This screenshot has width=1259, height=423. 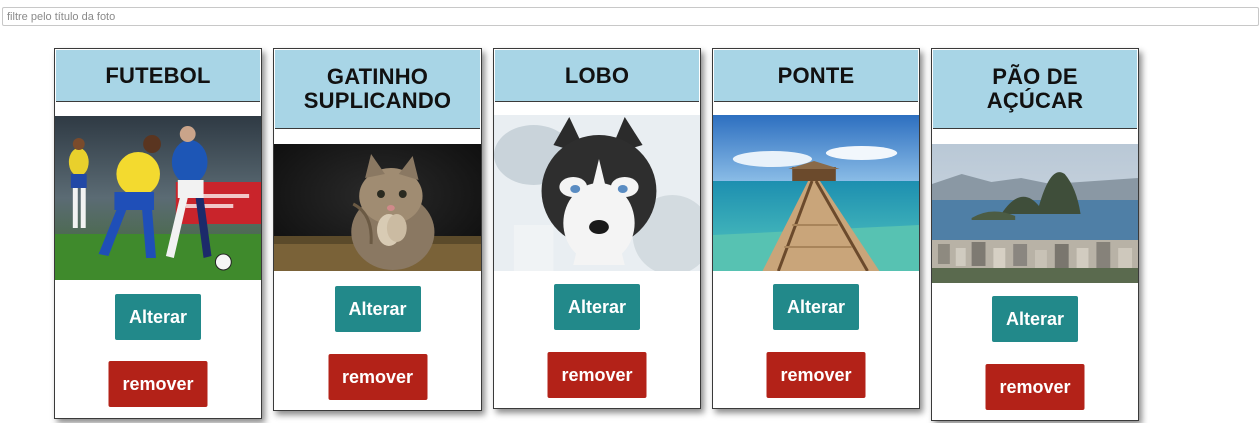 What do you see at coordinates (158, 198) in the screenshot?
I see `soccer-players-photo` at bounding box center [158, 198].